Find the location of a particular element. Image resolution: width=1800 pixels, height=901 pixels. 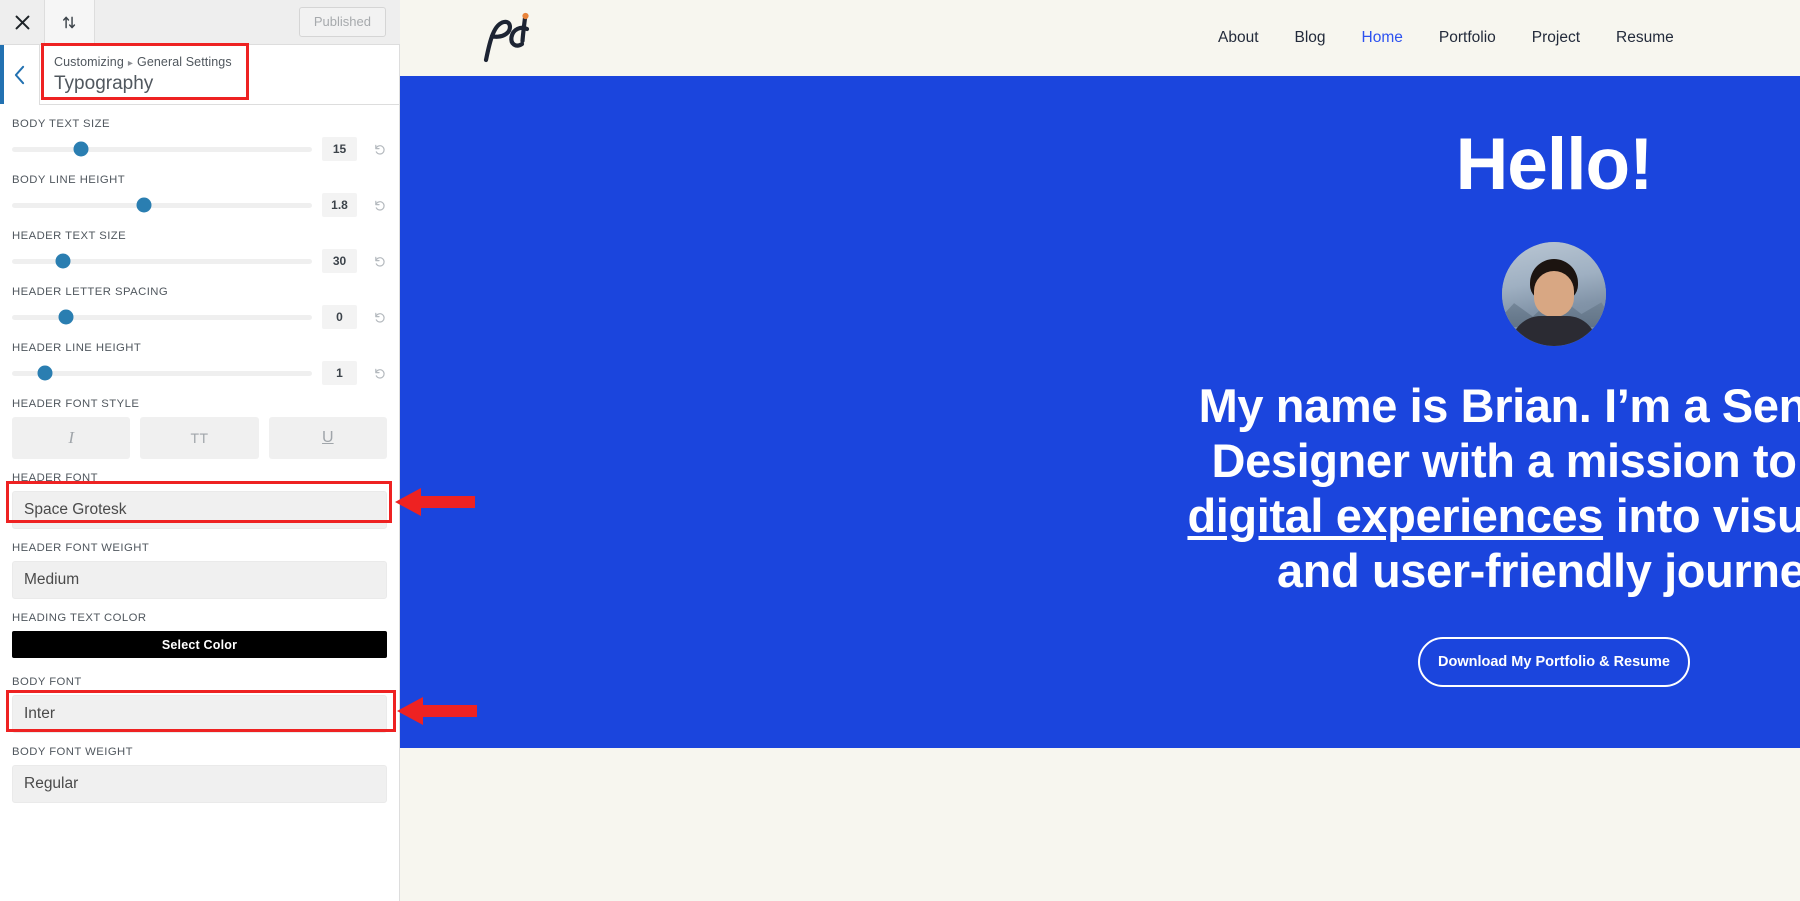

control-body-line-height: BODY LINE HEIGHT 1.8 is located at coordinates (199, 195).